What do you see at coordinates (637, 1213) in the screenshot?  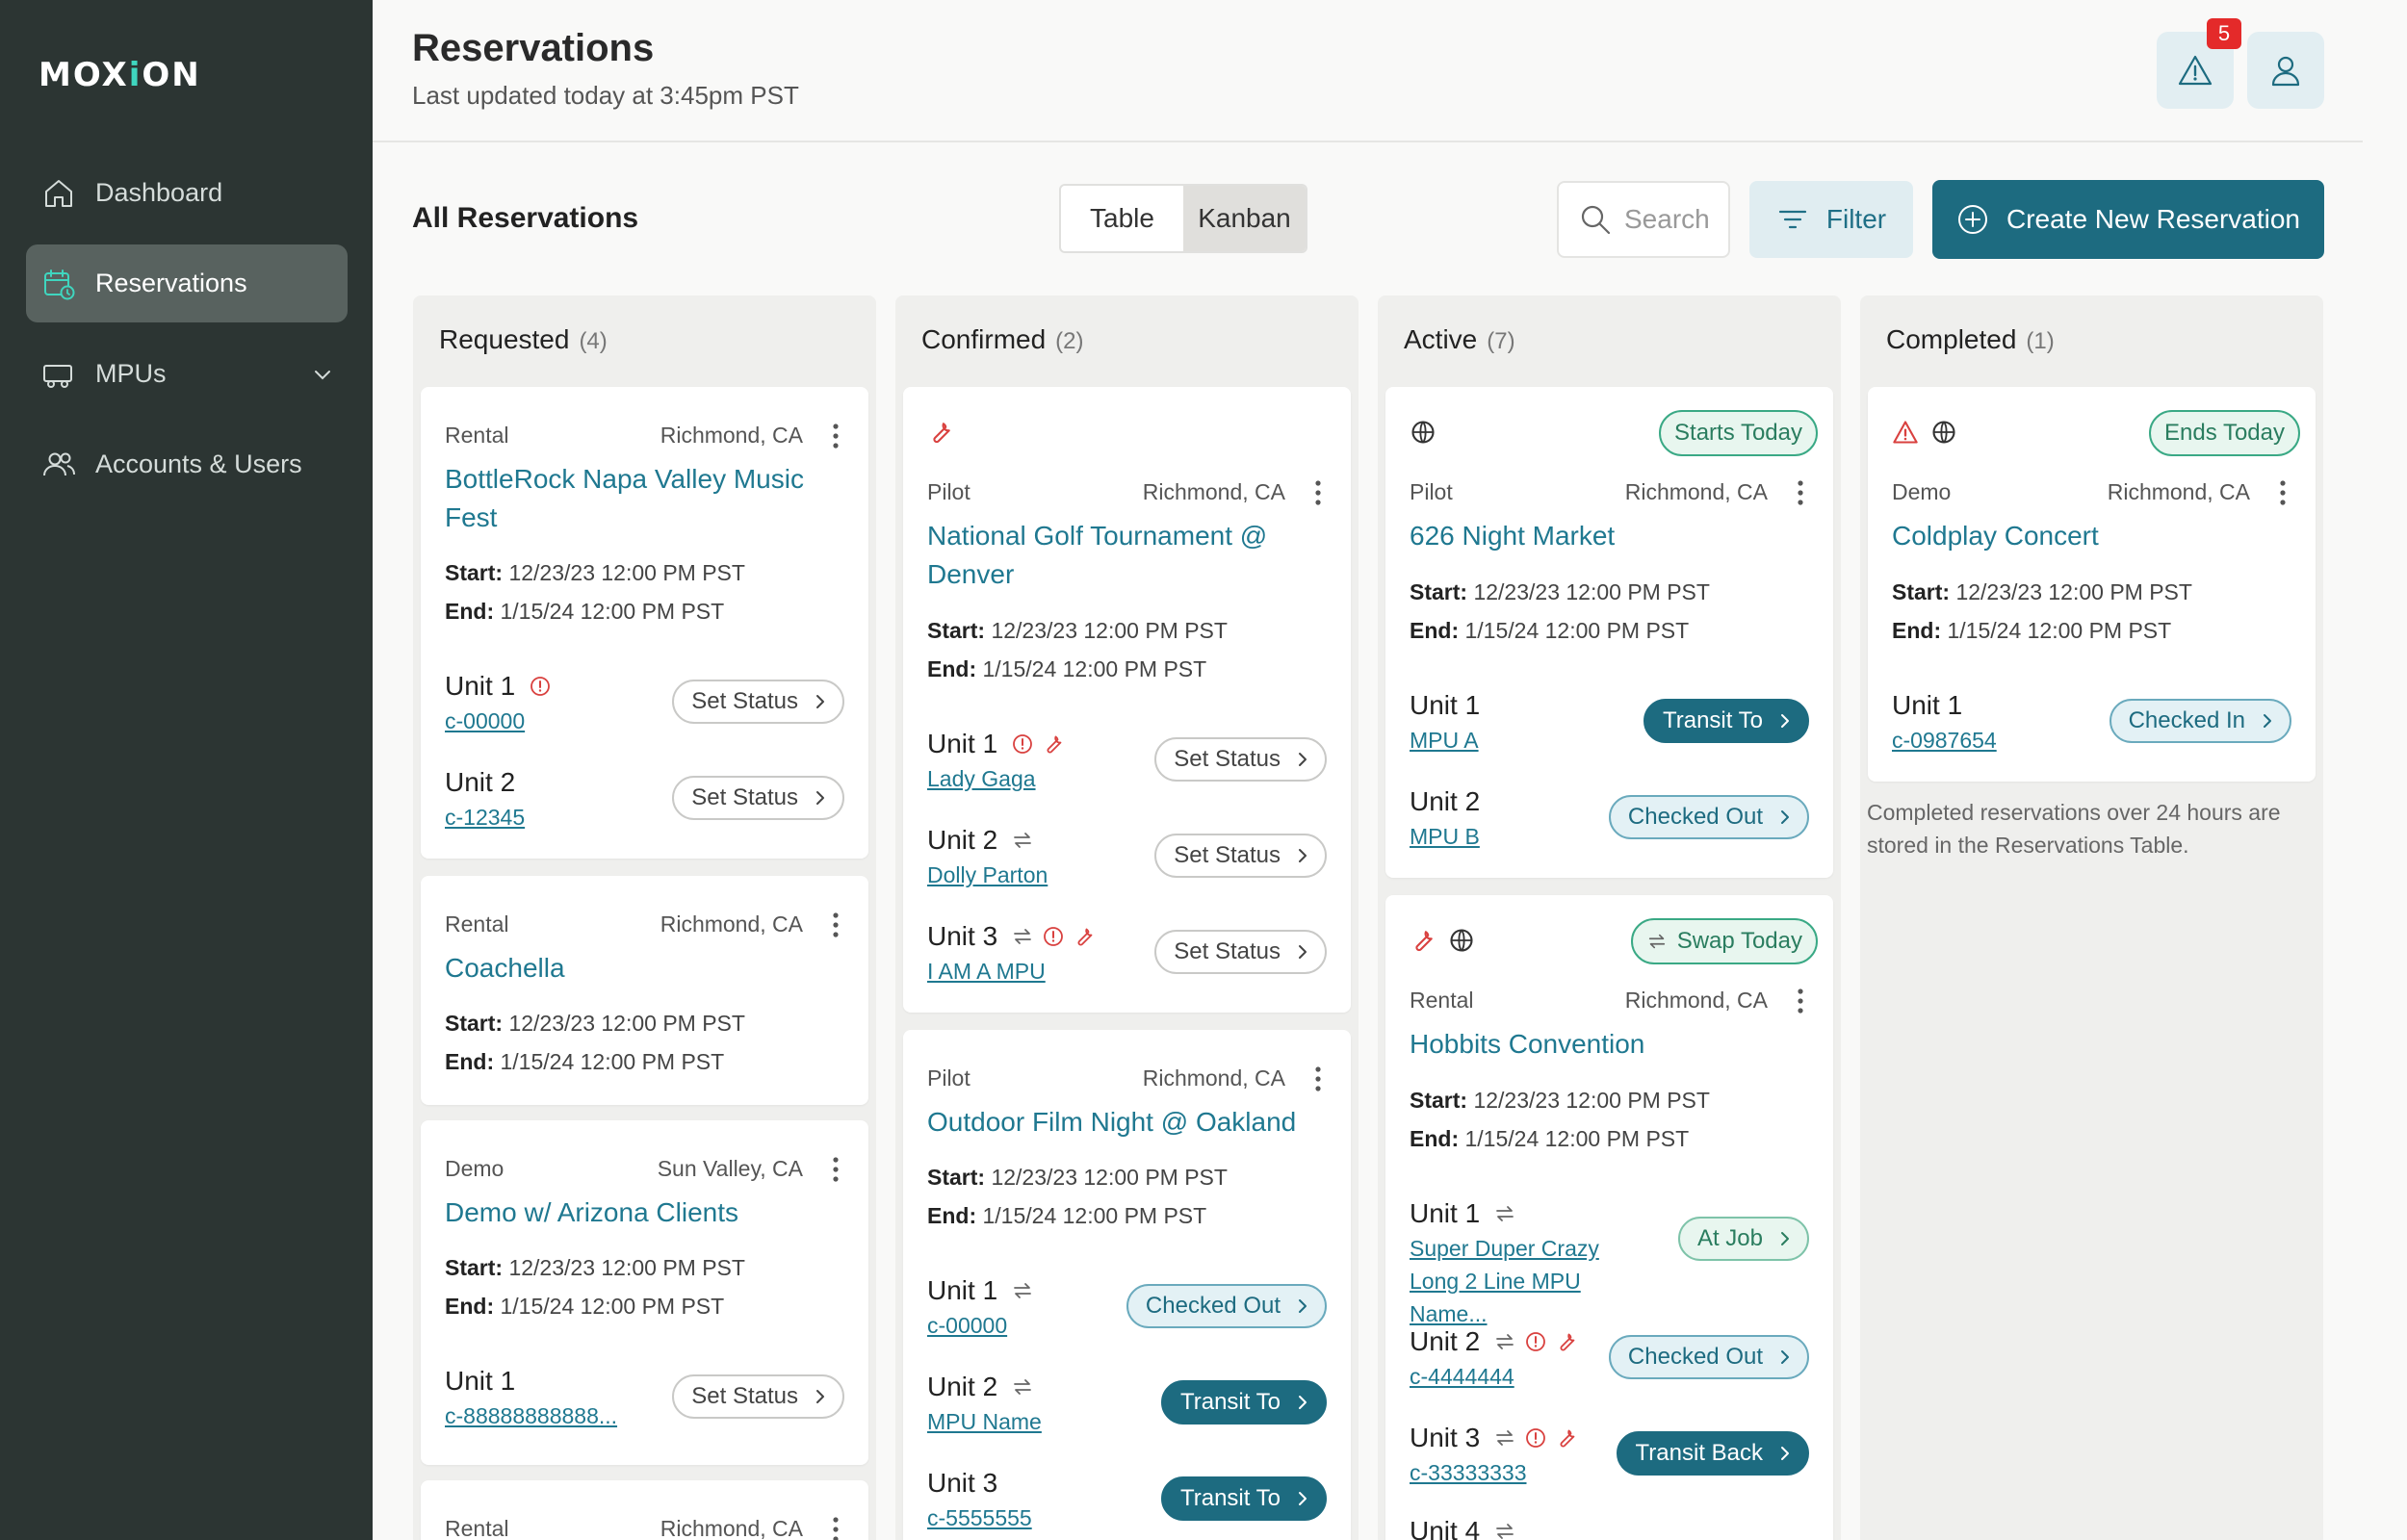 I see `reservation-title: Demo w/ Arizona Clients` at bounding box center [637, 1213].